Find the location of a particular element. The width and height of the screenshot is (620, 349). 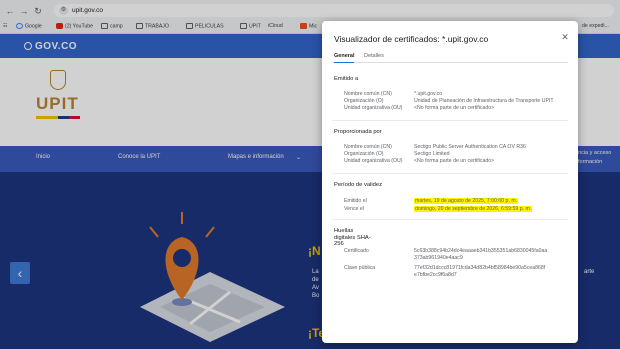

issued-to-o-label: Organización (O) is located at coordinates (364, 101).